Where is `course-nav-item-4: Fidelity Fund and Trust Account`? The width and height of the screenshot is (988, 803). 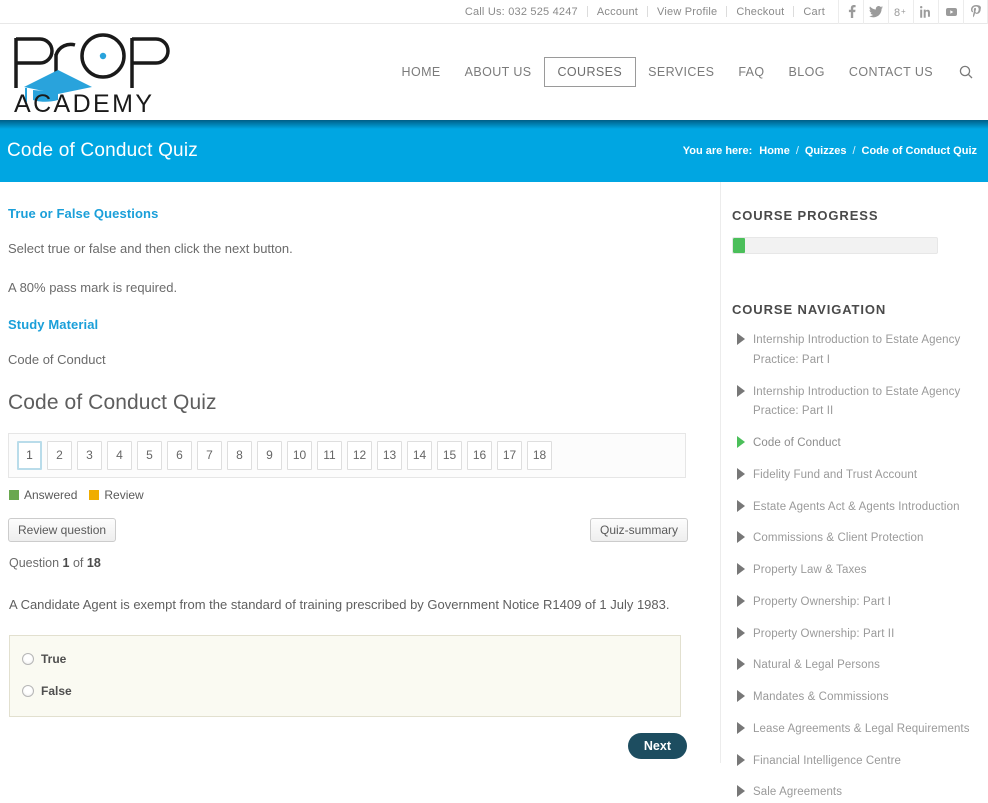
course-nav-item-4: Fidelity Fund and Trust Account is located at coordinates (853, 476).